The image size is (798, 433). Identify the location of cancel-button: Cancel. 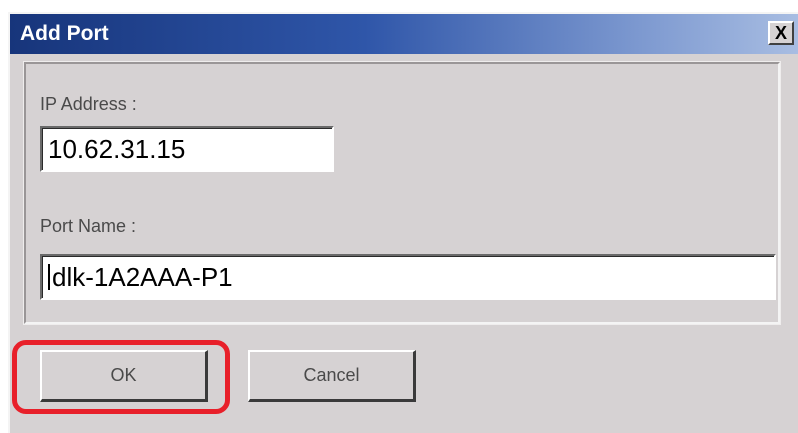
(332, 376).